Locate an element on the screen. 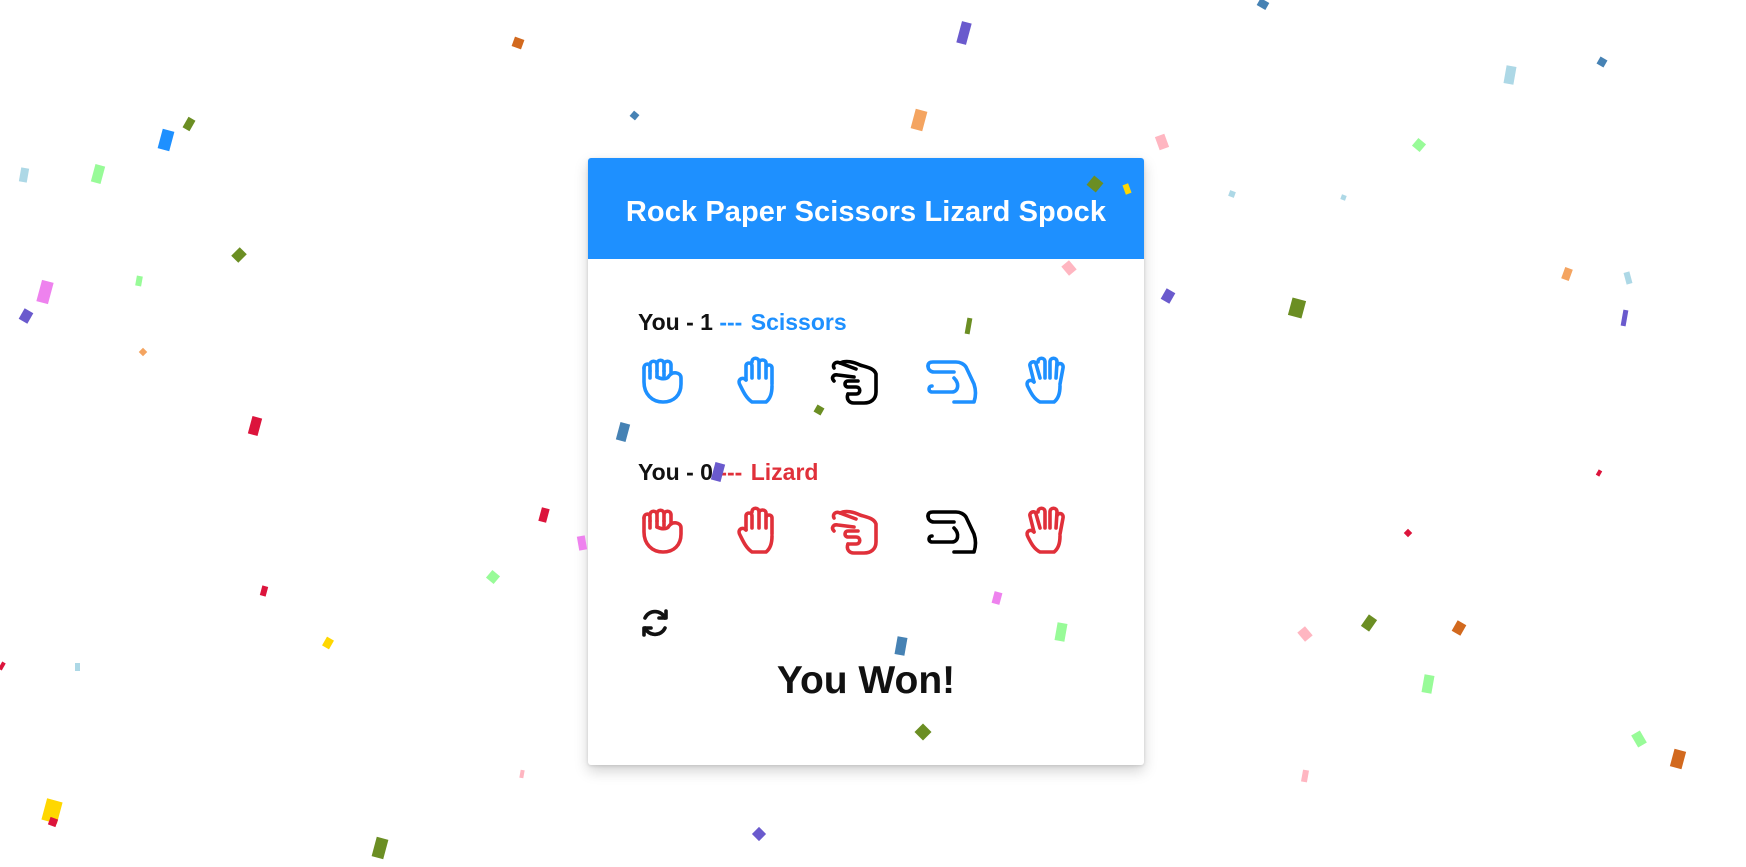  player-scissors-button is located at coordinates (876, 381).